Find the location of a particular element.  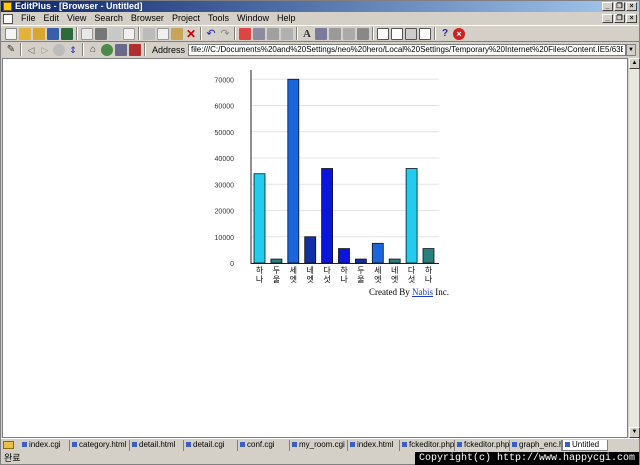

scroll-down-icon: ▼ is located at coordinates (634, 432).